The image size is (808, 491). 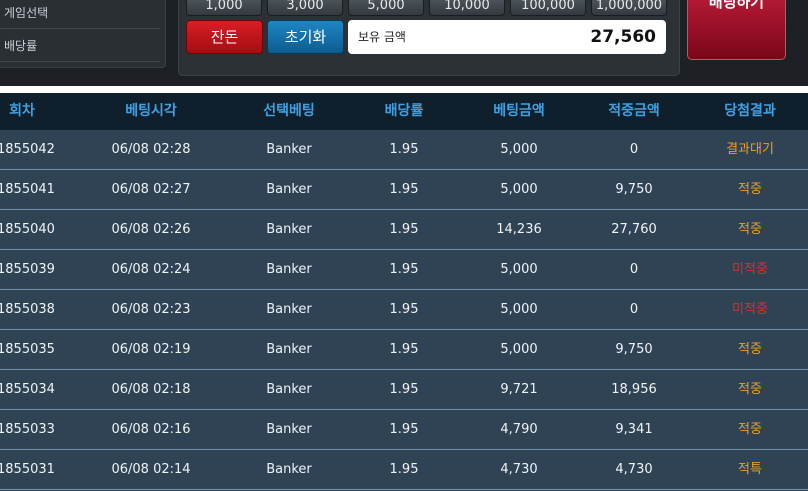 I want to click on cell-round: 1855041, so click(x=27, y=189).